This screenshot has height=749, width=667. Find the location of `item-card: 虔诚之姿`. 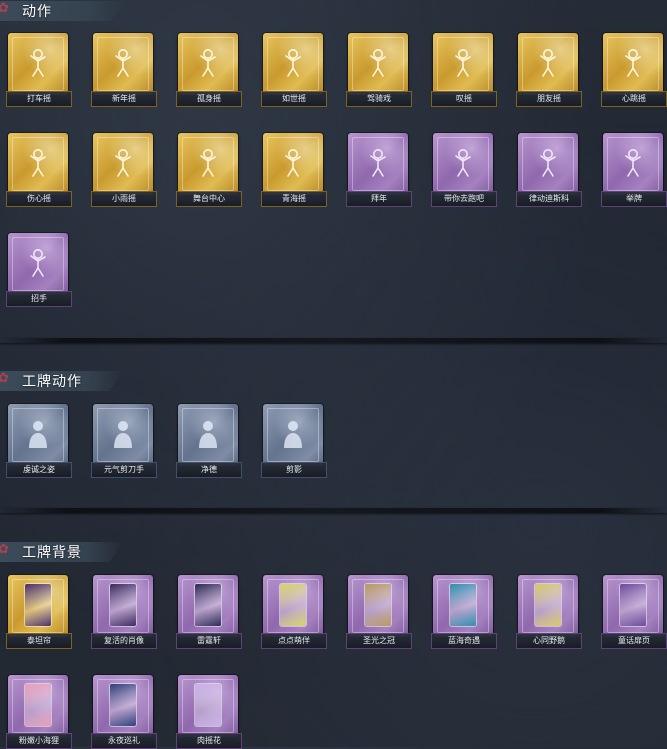

item-card: 虔诚之姿 is located at coordinates (39, 441).